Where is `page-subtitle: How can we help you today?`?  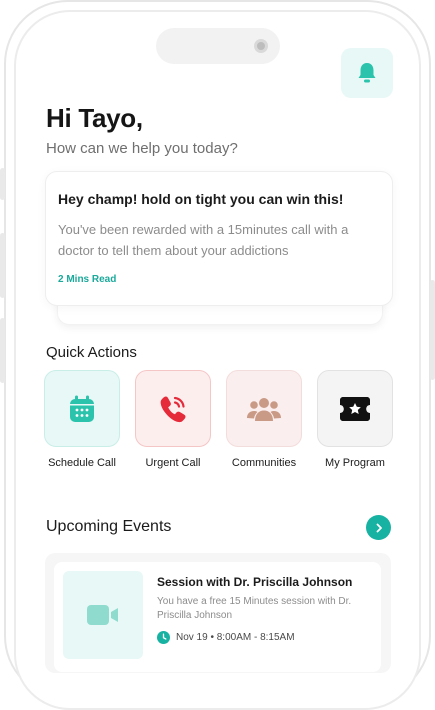
page-subtitle: How can we help you today? is located at coordinates (142, 148).